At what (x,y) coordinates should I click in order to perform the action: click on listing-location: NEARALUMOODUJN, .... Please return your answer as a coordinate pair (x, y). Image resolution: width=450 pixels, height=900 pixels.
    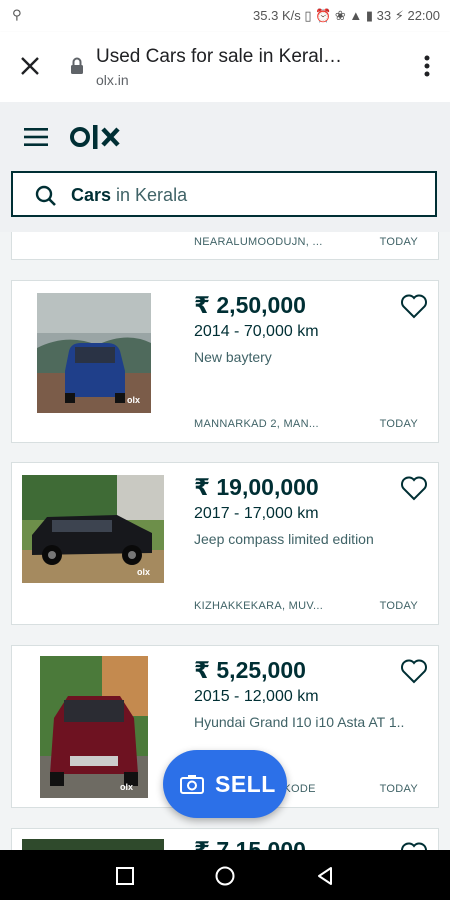
    Looking at the image, I should click on (258, 242).